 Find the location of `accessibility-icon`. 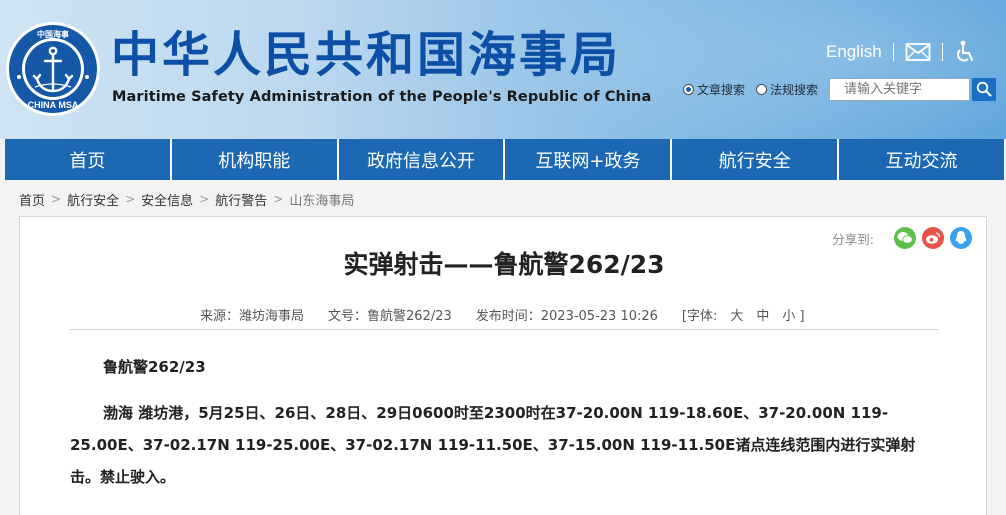

accessibility-icon is located at coordinates (965, 52).